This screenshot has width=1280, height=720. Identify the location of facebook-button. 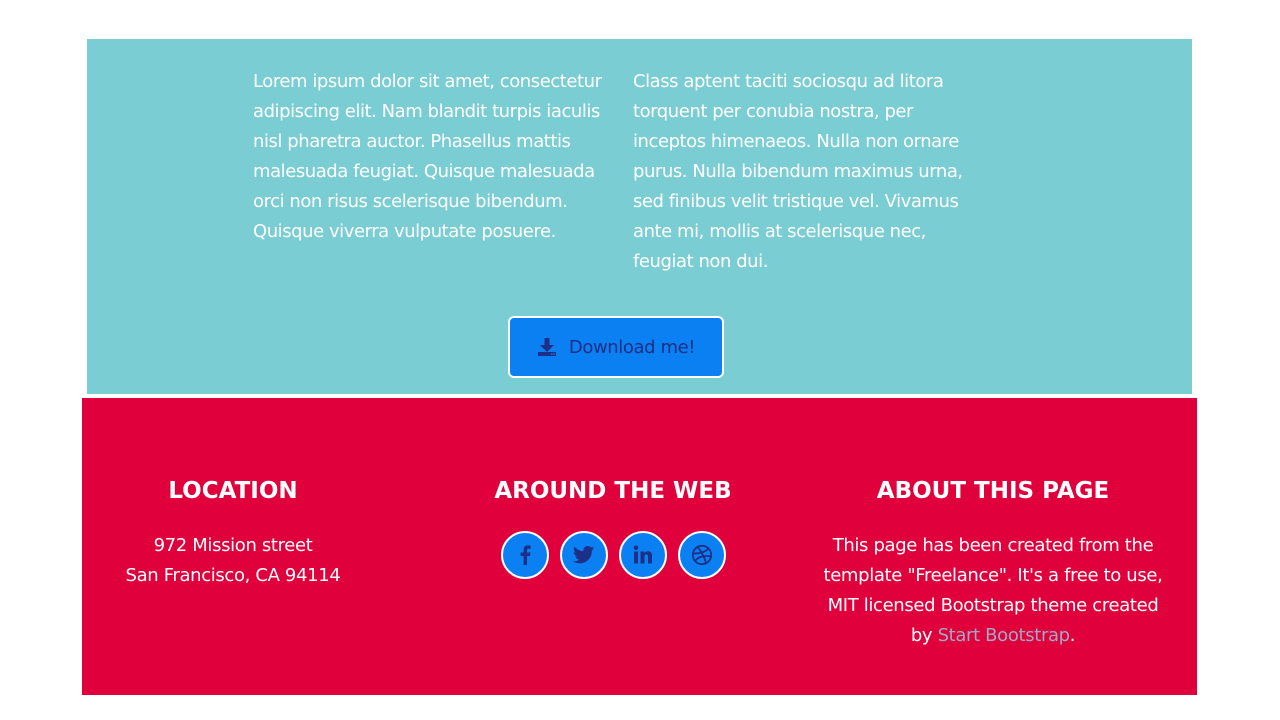
(524, 555).